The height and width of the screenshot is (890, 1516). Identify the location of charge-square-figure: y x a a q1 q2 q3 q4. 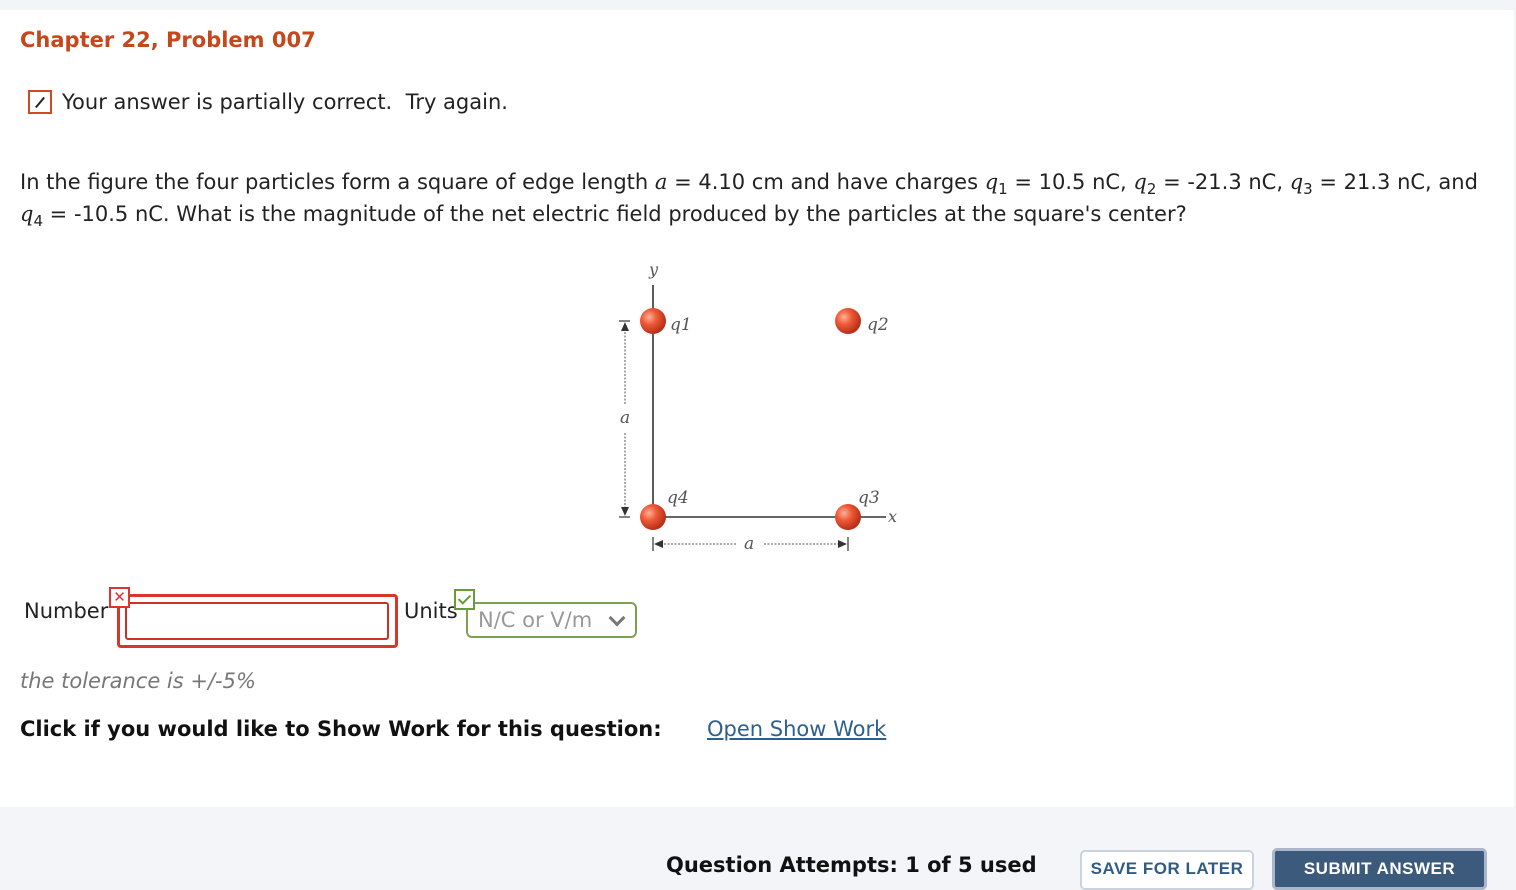
(760, 410).